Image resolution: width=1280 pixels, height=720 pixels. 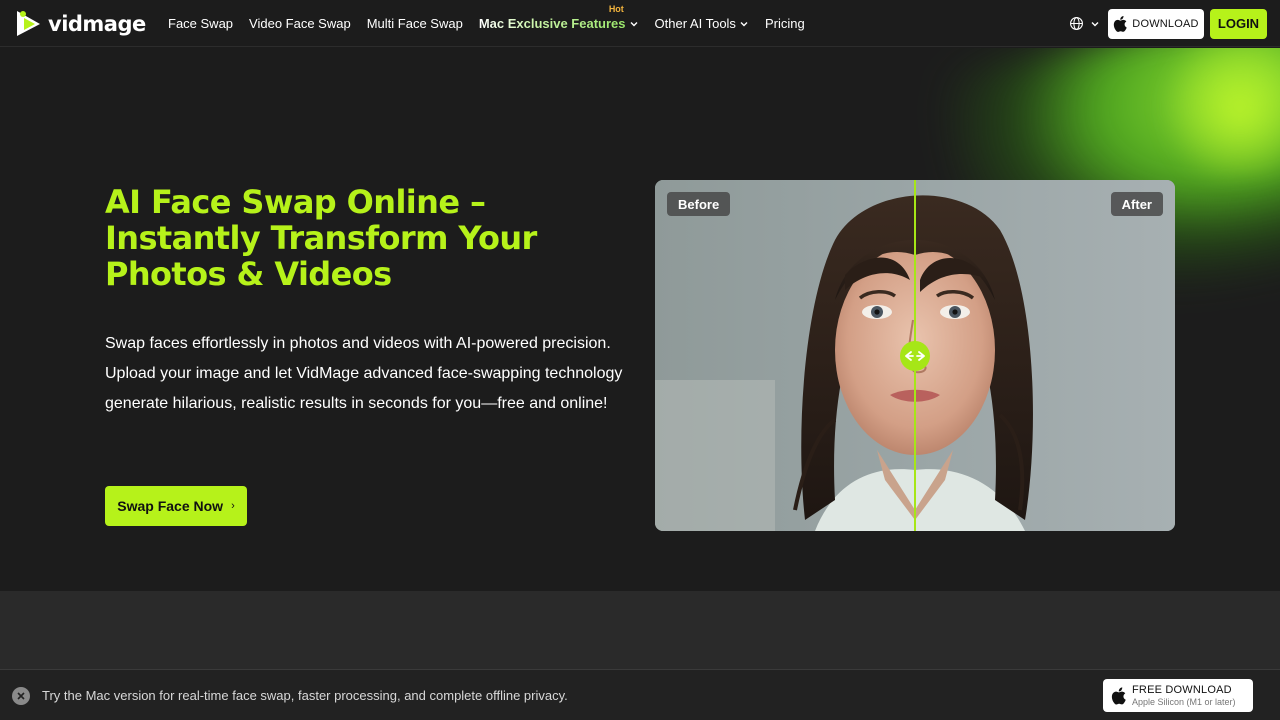 I want to click on green-glow-highlight, so click(x=1215, y=113).